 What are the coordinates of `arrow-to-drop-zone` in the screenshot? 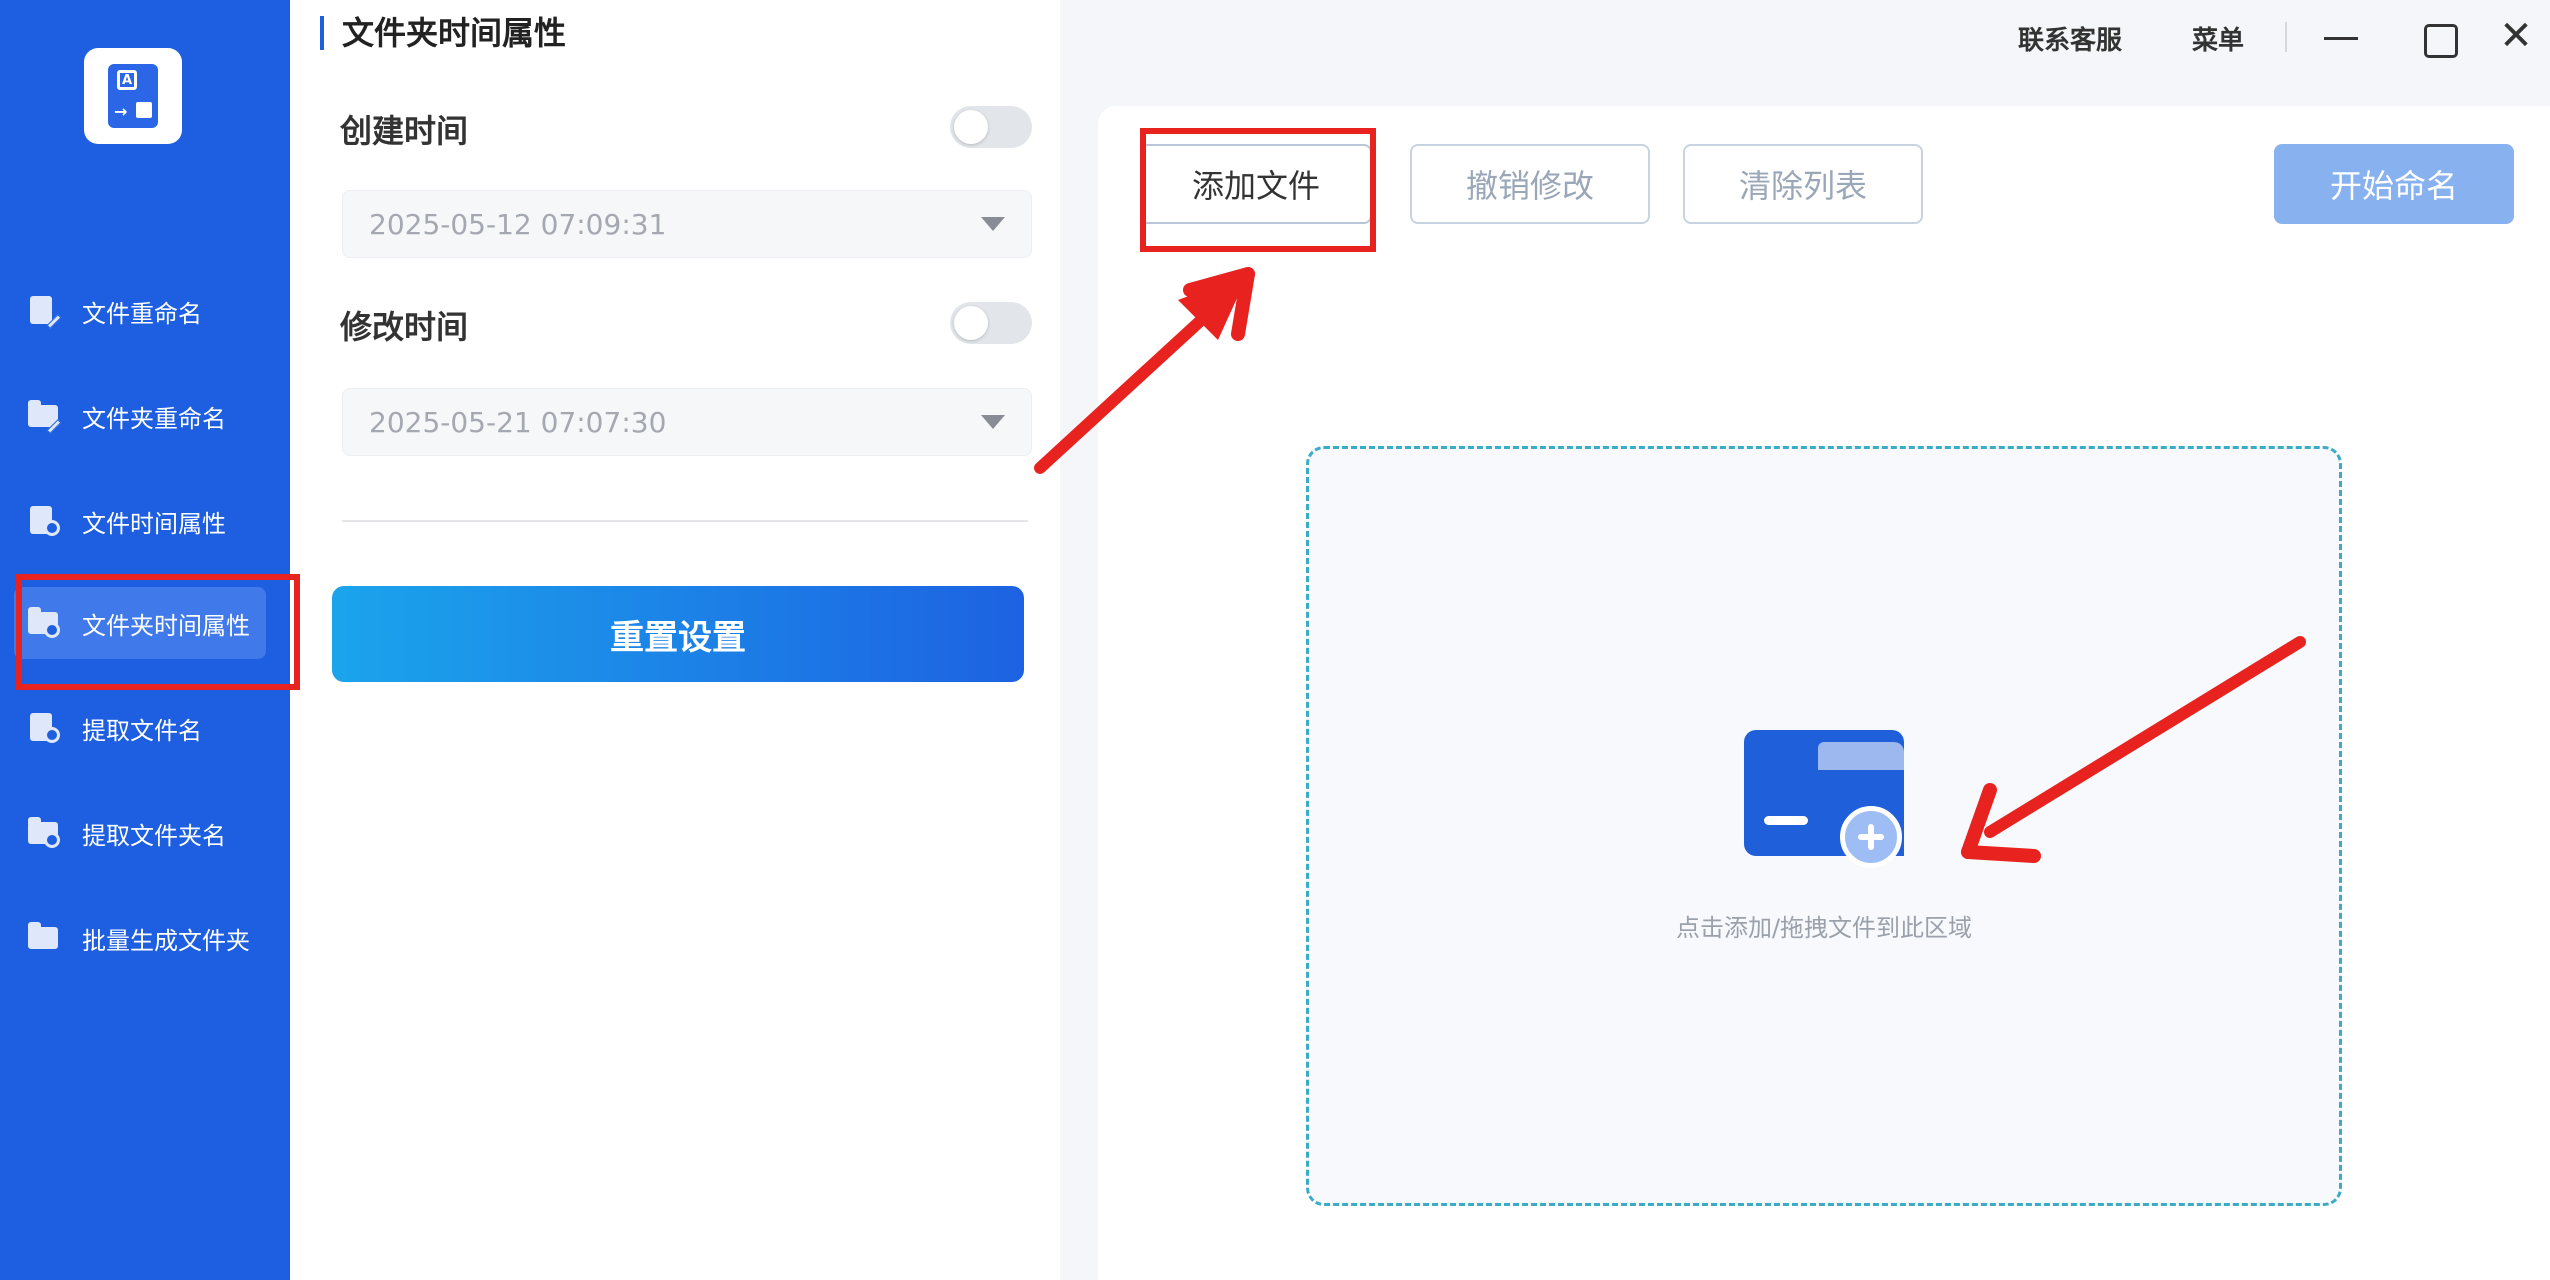 It's located at (2133, 749).